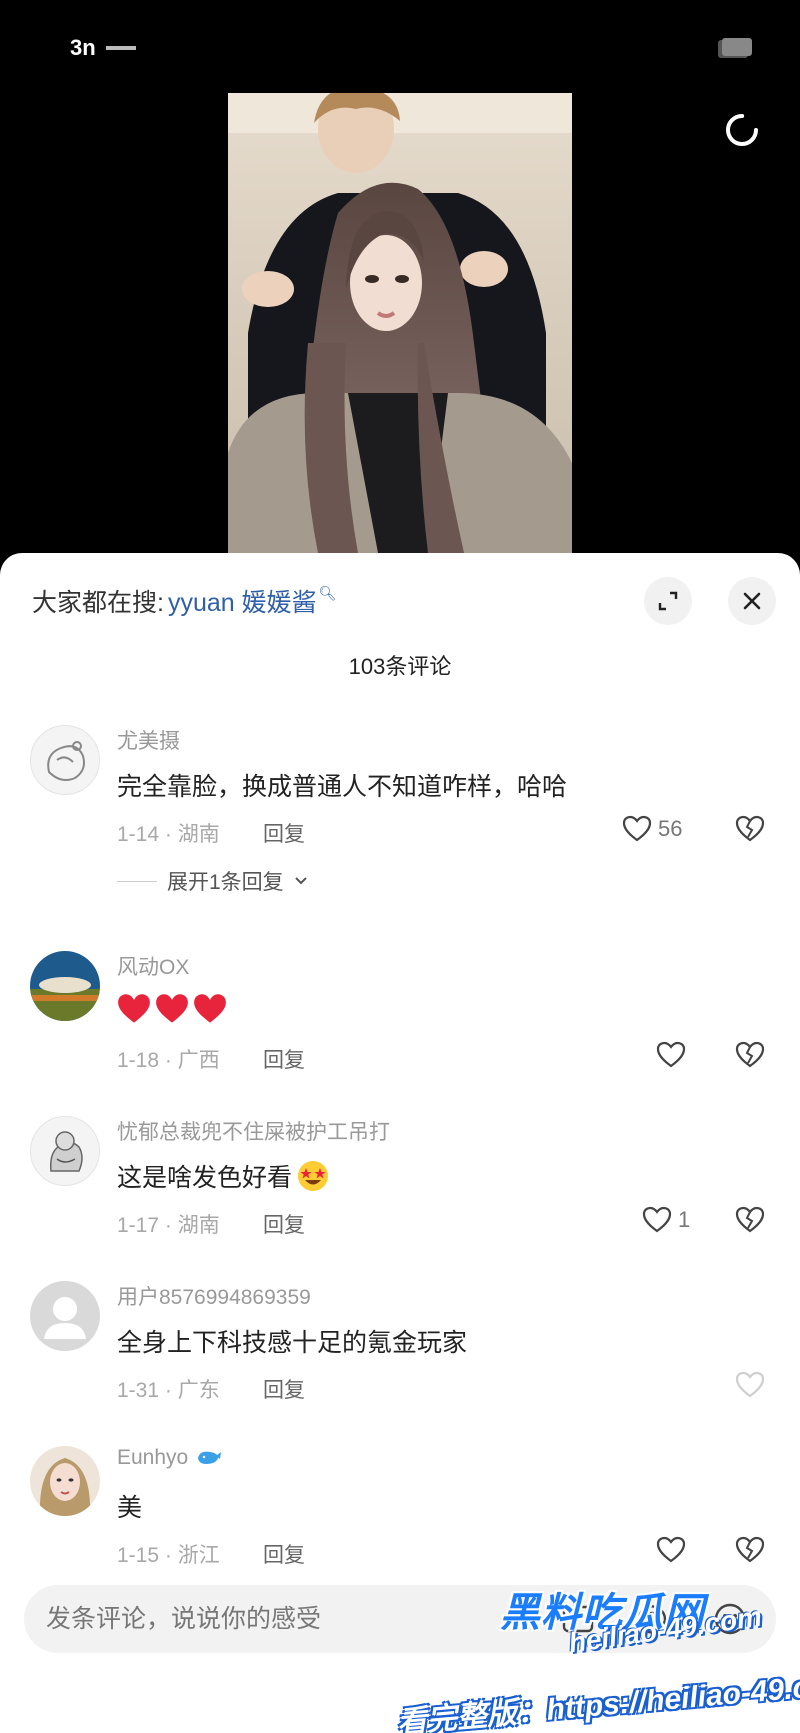  What do you see at coordinates (214, 1296) in the screenshot?
I see `commenter-name: 用户8576994869359` at bounding box center [214, 1296].